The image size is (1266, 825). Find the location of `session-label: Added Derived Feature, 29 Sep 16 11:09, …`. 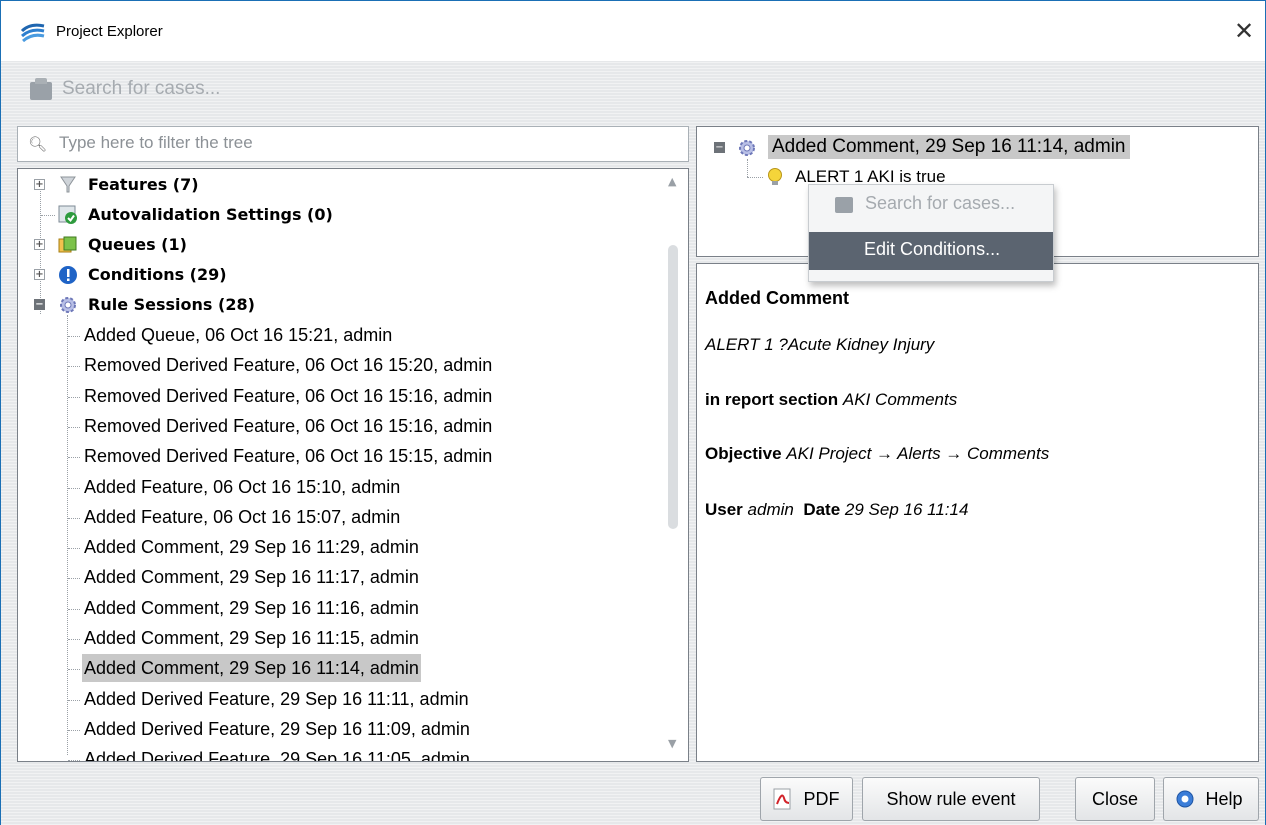

session-label: Added Derived Feature, 29 Sep 16 11:09, … is located at coordinates (277, 729).